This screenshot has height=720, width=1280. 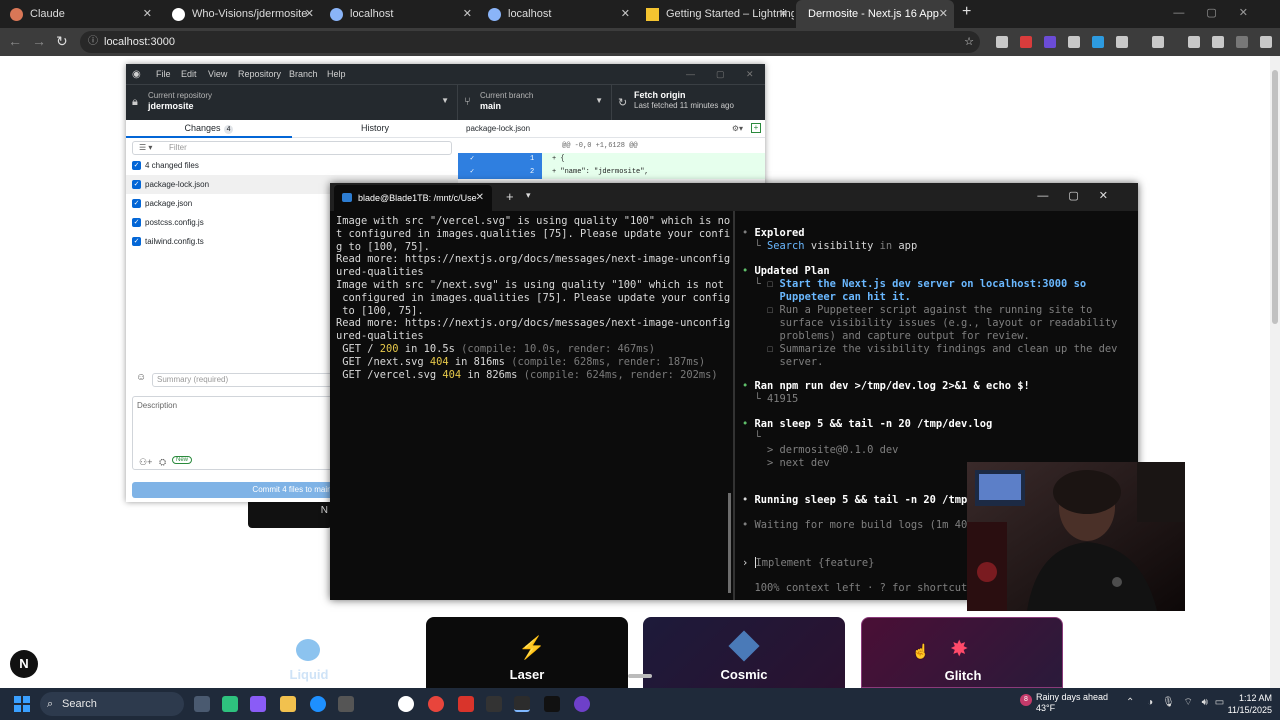 I want to click on app-tray-icon: ◑, so click(x=1150, y=702).